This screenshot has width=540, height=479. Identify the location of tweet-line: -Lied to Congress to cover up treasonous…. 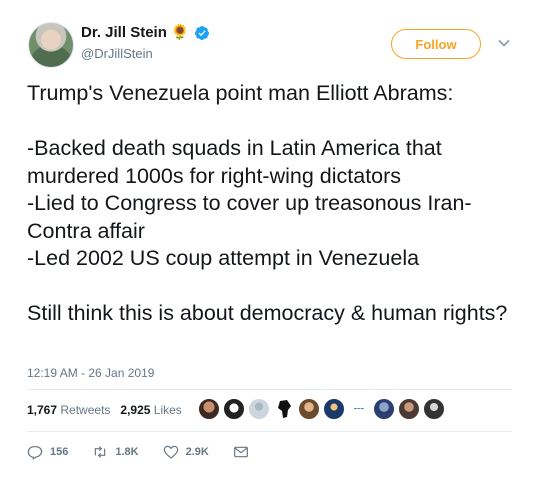
(249, 217).